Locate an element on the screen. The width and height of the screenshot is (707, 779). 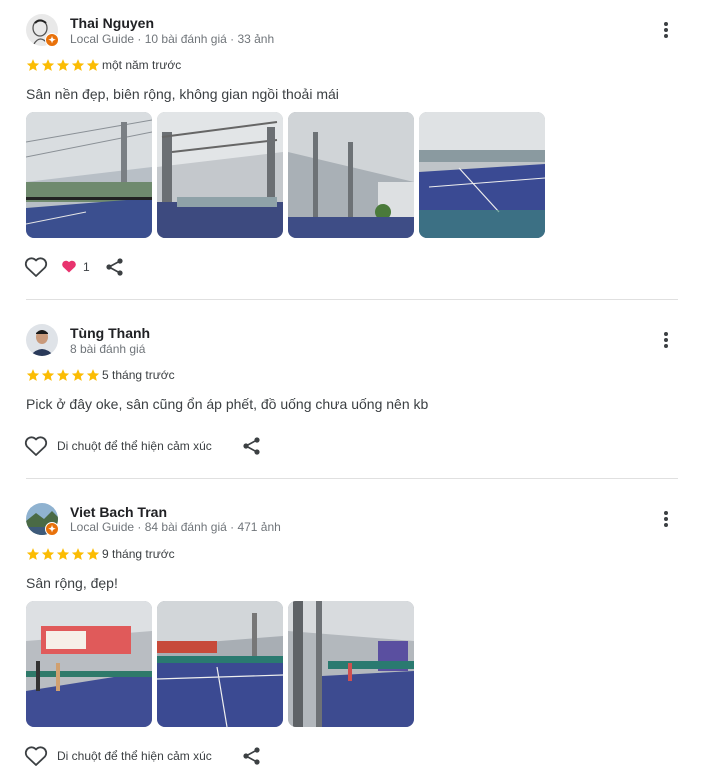
avatar is located at coordinates (42, 340).